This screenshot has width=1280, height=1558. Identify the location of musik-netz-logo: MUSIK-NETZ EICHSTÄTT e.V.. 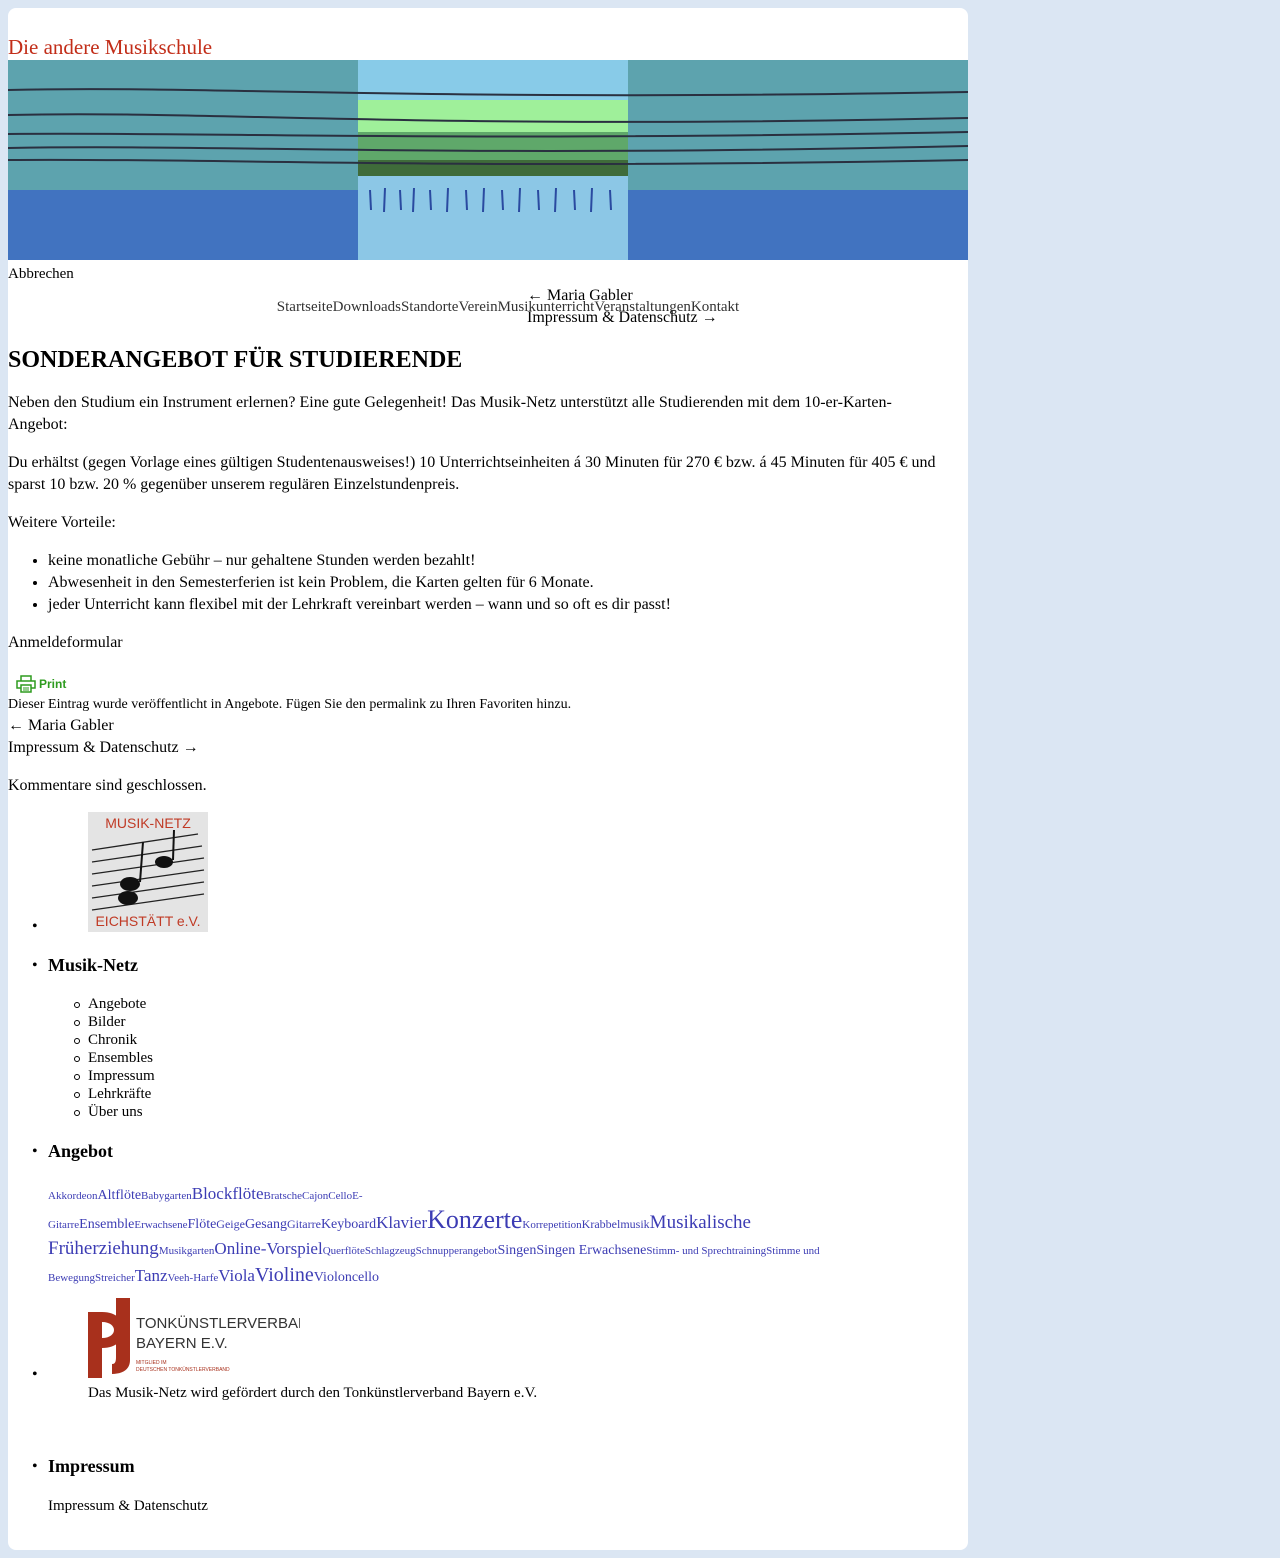
(148, 872).